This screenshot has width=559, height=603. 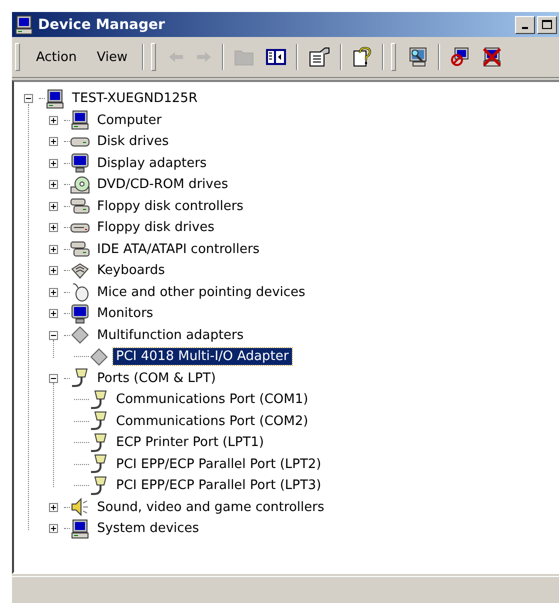 I want to click on tree-item: PCI EPP/ECP Parallel Port (LPT2), so click(x=218, y=464).